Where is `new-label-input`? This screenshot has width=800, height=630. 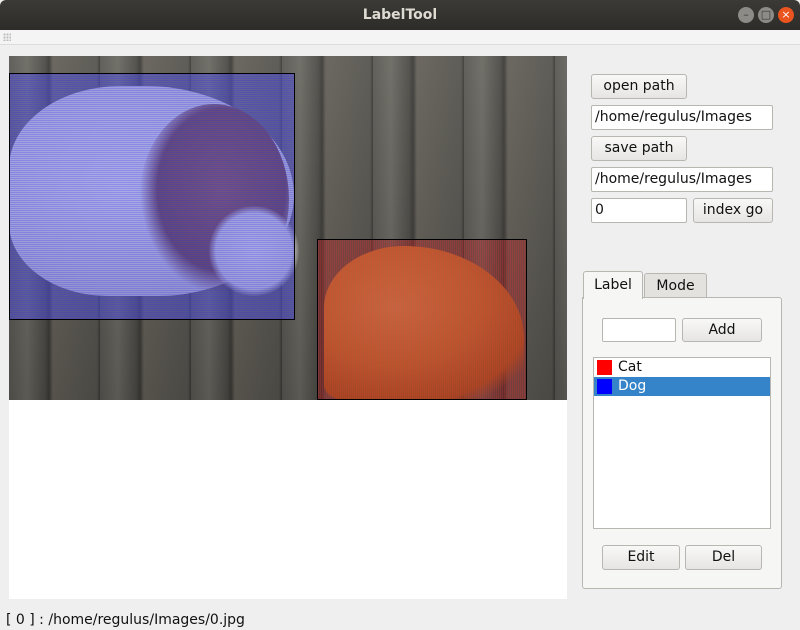
new-label-input is located at coordinates (639, 330).